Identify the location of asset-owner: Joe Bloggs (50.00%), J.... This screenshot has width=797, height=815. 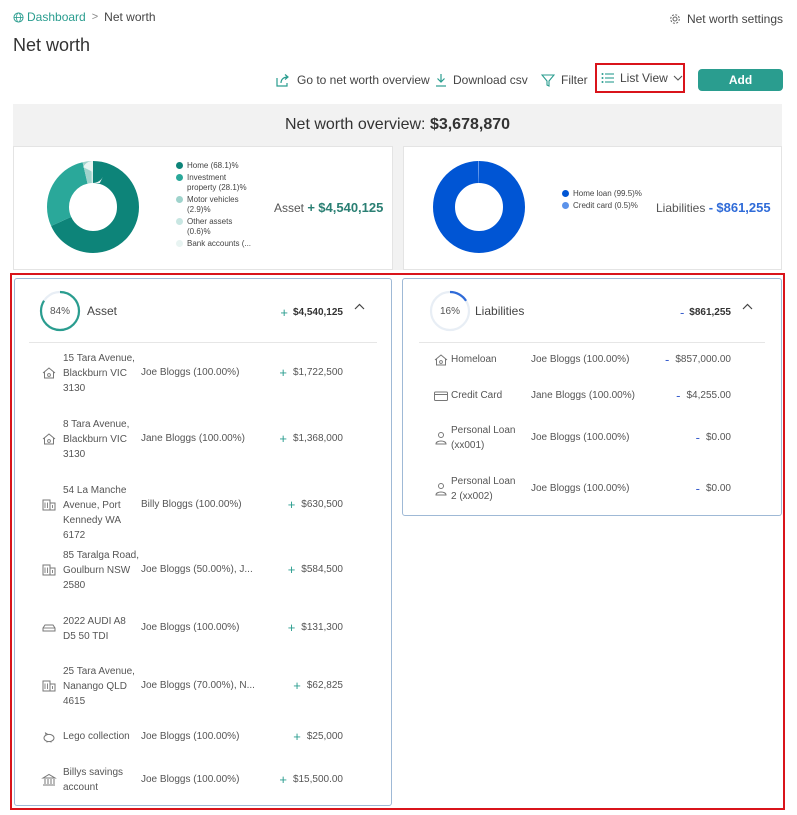
(197, 569).